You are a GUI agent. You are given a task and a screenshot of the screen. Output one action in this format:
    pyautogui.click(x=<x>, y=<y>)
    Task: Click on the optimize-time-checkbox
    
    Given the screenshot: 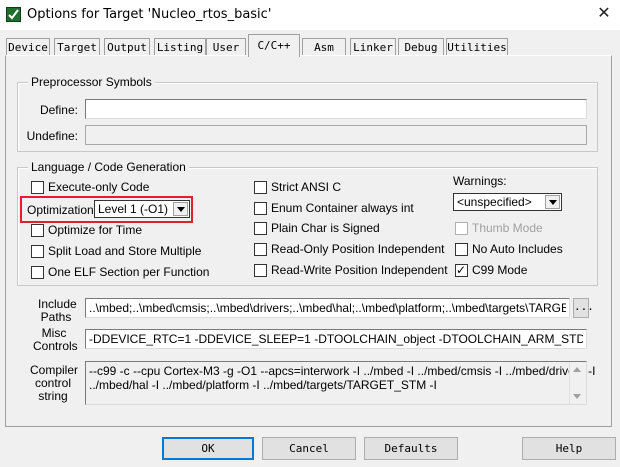 What is the action you would take?
    pyautogui.click(x=37, y=230)
    